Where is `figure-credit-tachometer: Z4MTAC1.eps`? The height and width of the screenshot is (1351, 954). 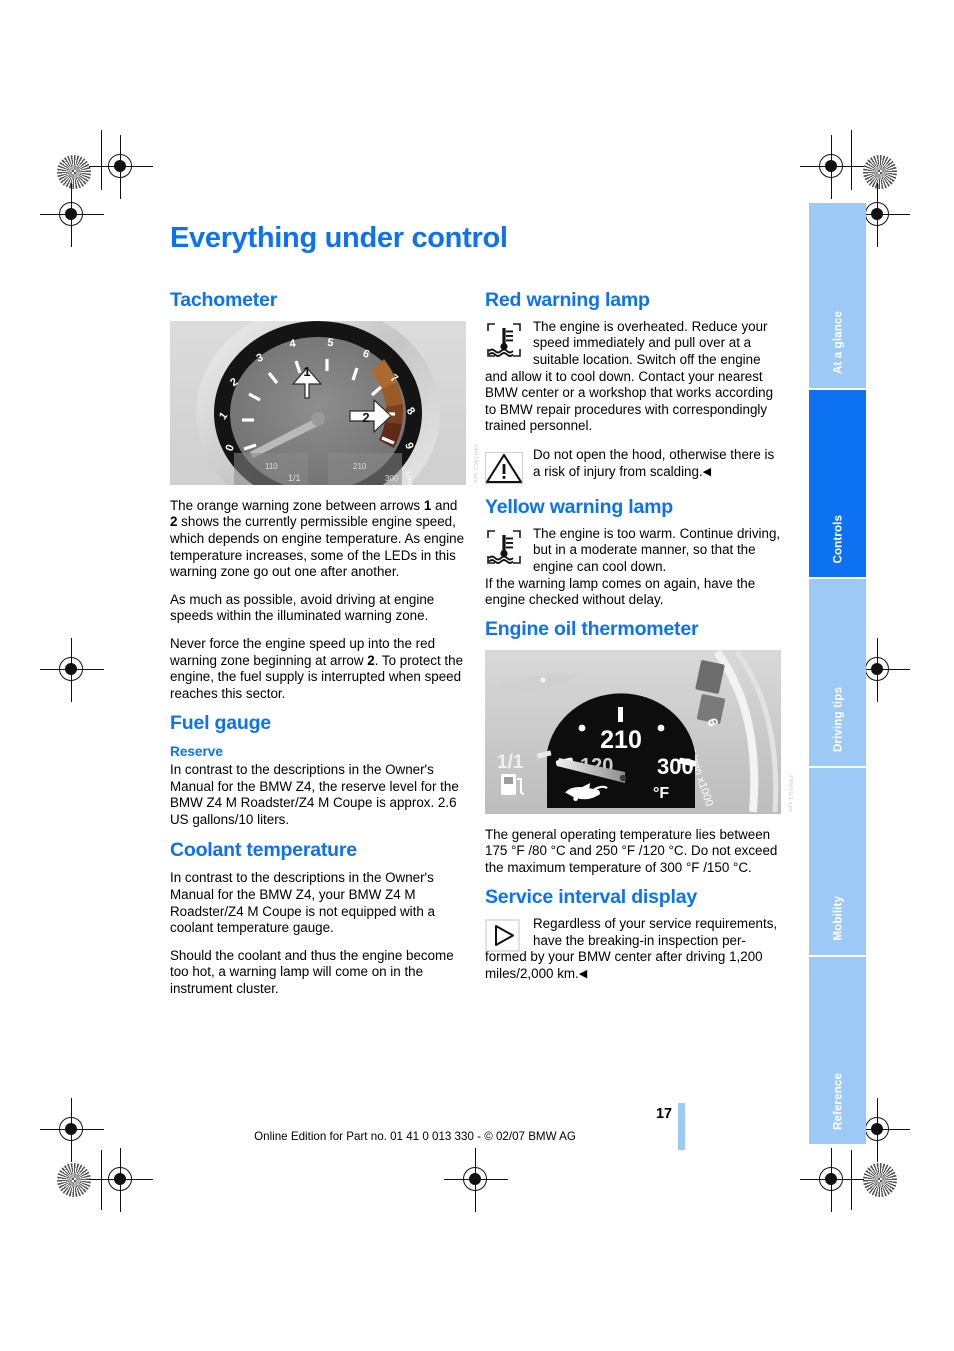 figure-credit-tachometer: Z4MTAC1.eps is located at coordinates (475, 463).